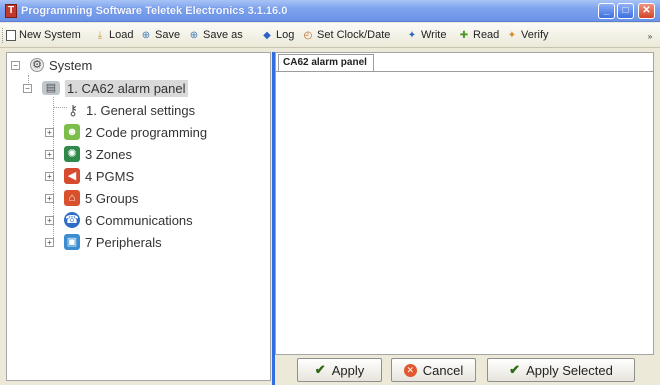 This screenshot has width=660, height=385. Describe the element at coordinates (443, 370) in the screenshot. I see `cancel-label: Cancel` at that location.